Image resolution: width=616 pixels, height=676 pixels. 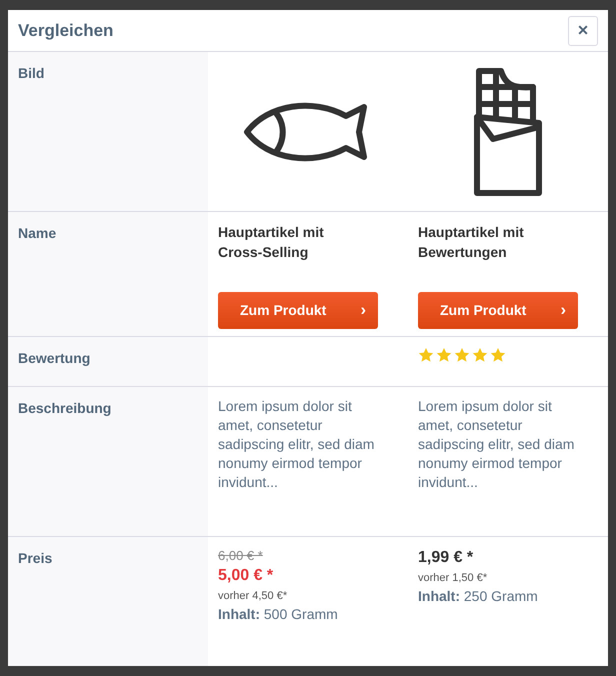 What do you see at coordinates (583, 31) in the screenshot?
I see `close-button: ×` at bounding box center [583, 31].